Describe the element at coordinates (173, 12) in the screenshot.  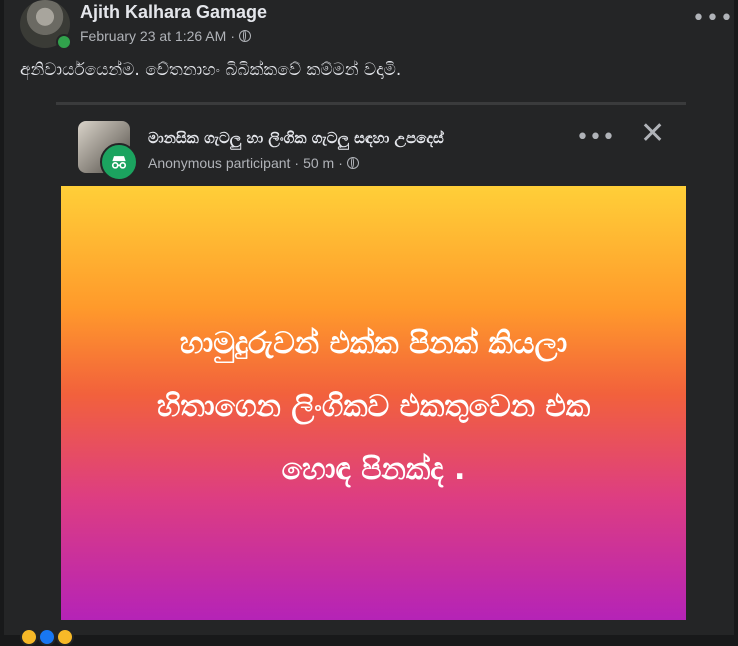
I see `author-name: Ajith Kalhara Gamage` at that location.